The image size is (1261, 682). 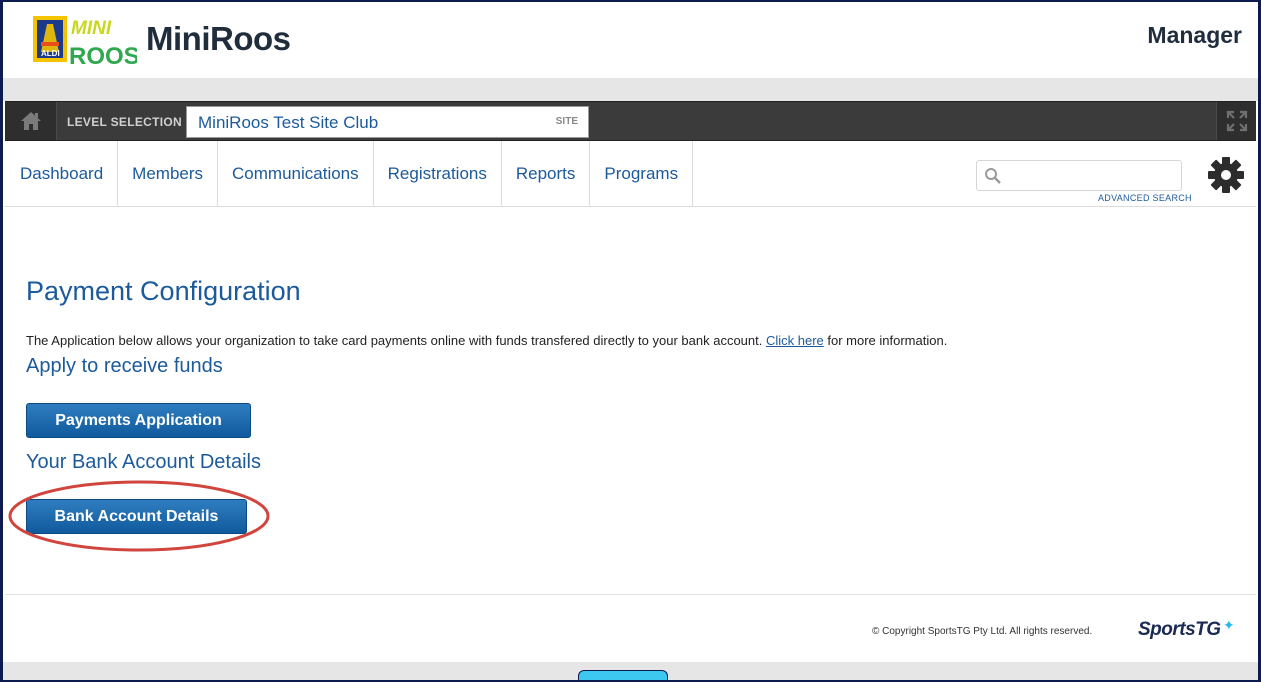 What do you see at coordinates (1092, 176) in the screenshot?
I see `search-input` at bounding box center [1092, 176].